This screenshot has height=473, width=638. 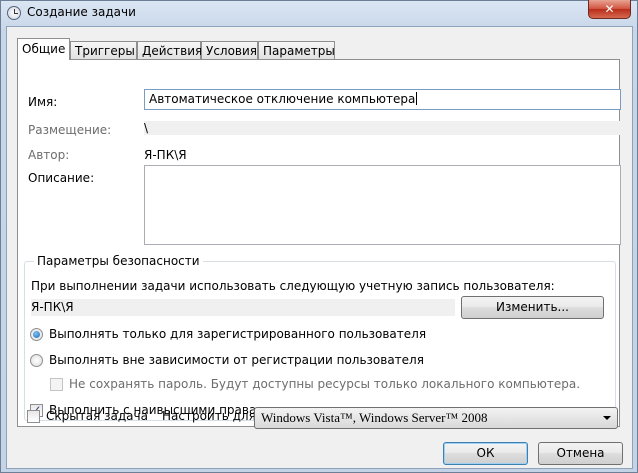 I want to click on configure-for-value: Windows Vista™, Windows Server™ 2008, so click(x=374, y=417).